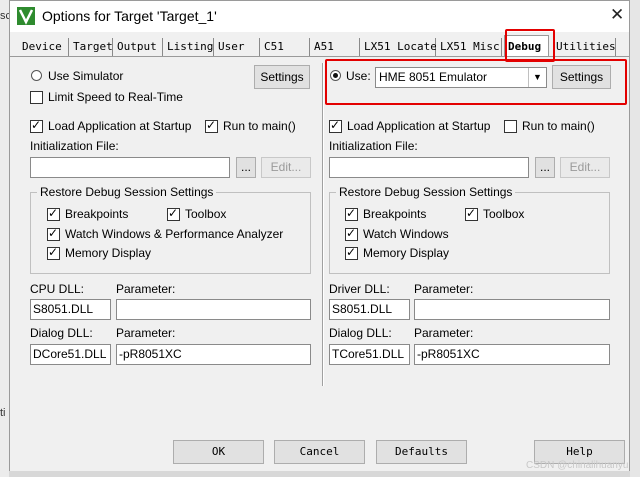 The width and height of the screenshot is (640, 477). Describe the element at coordinates (36, 97) in the screenshot. I see `limit-speed-checkbox` at that location.